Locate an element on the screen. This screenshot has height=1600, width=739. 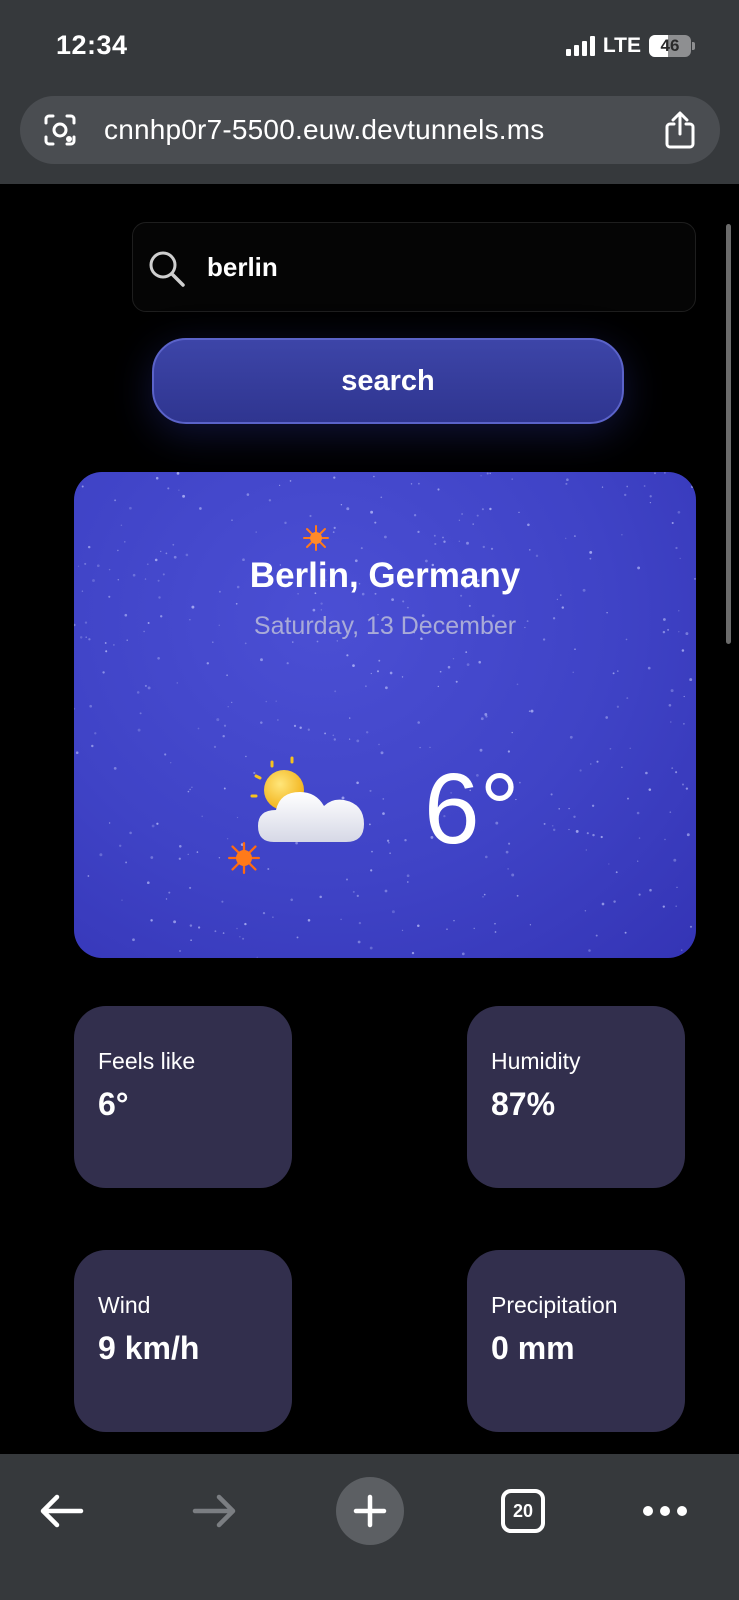
partly-cloudy-icon is located at coordinates (307, 799).